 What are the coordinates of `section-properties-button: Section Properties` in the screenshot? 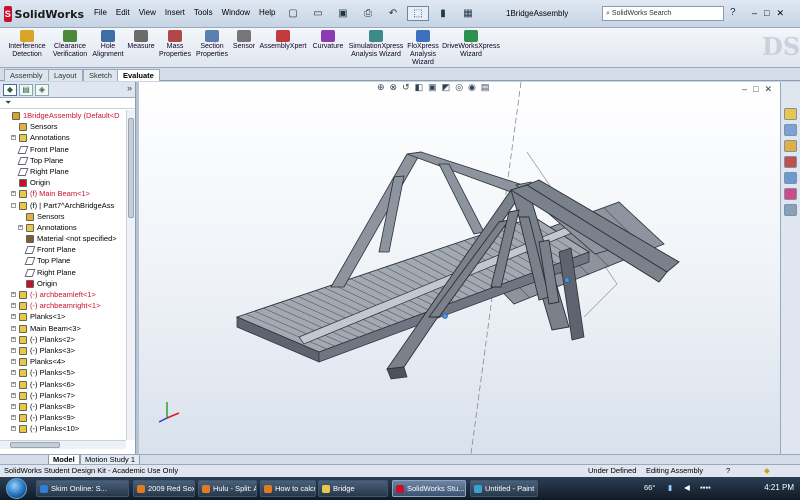 It's located at (212, 44).